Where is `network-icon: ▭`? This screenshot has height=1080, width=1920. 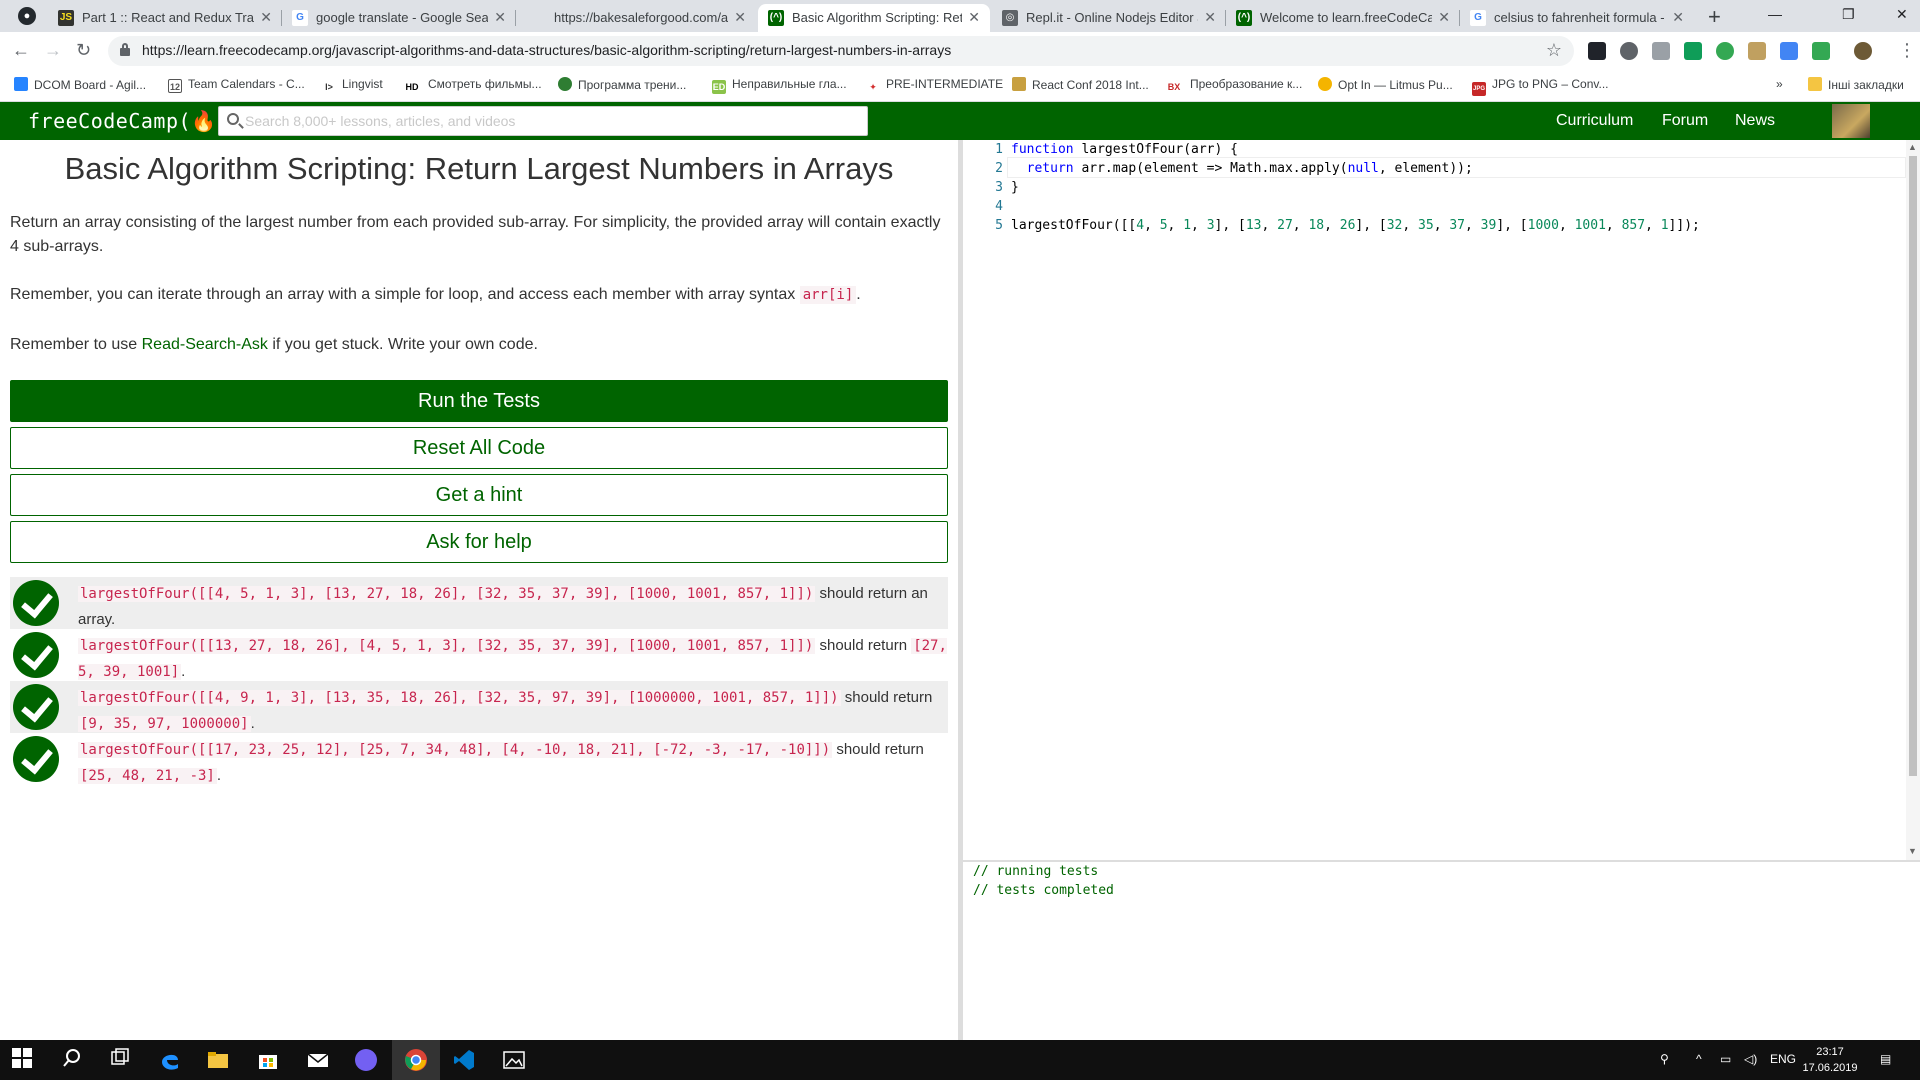 network-icon: ▭ is located at coordinates (1725, 1059).